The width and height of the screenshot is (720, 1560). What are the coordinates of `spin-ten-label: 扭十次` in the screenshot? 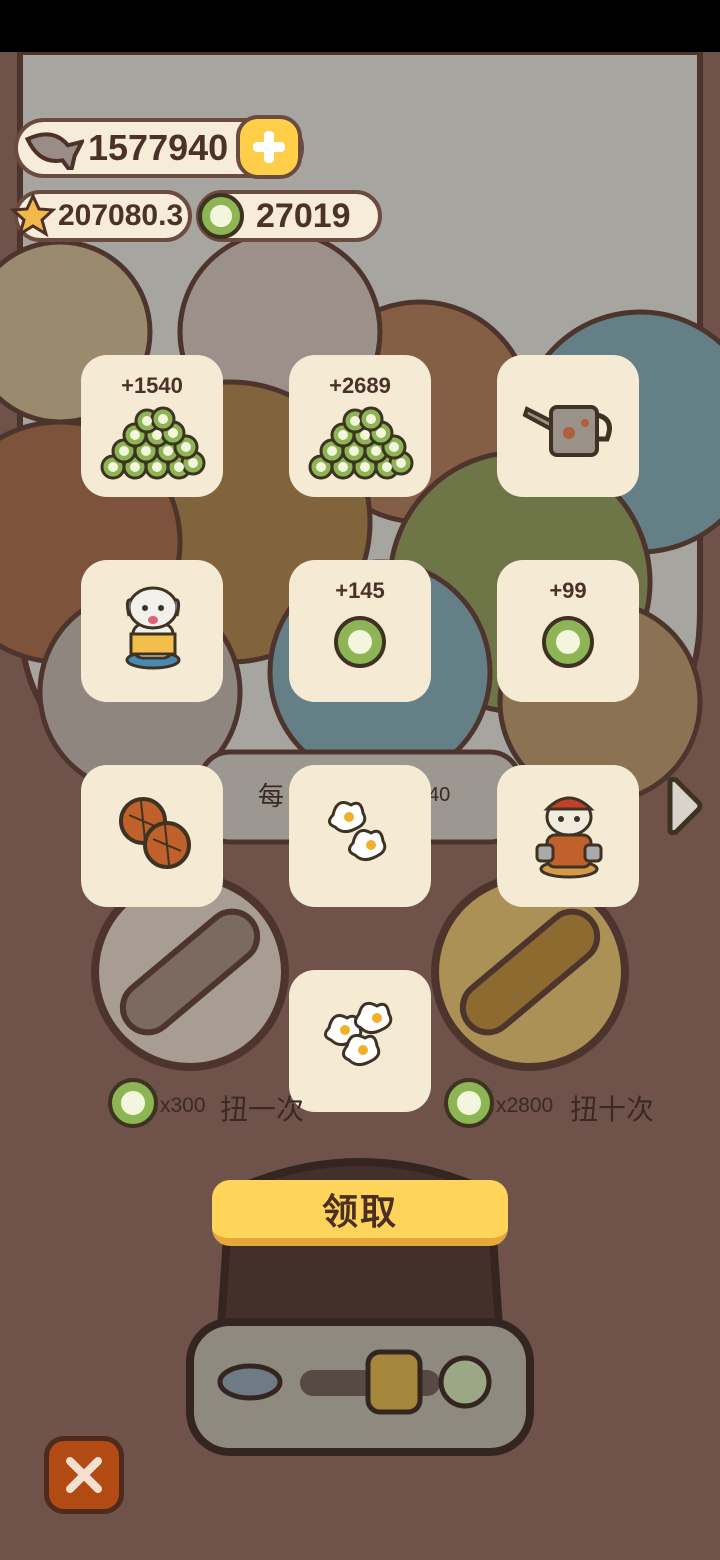 It's located at (612, 1109).